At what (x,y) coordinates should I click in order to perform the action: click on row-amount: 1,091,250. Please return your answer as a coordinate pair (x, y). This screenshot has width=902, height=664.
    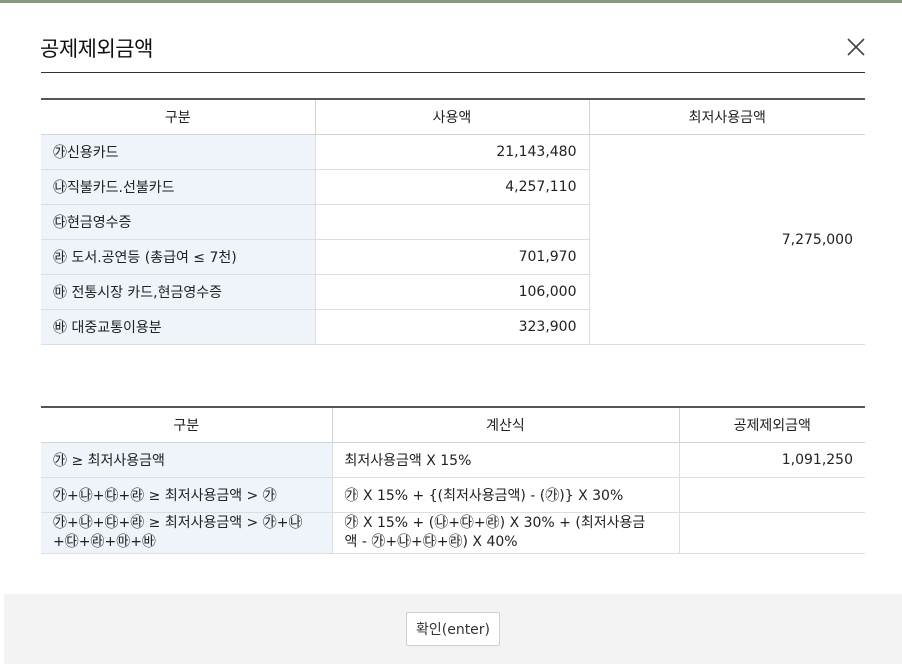
    Looking at the image, I should click on (771, 460).